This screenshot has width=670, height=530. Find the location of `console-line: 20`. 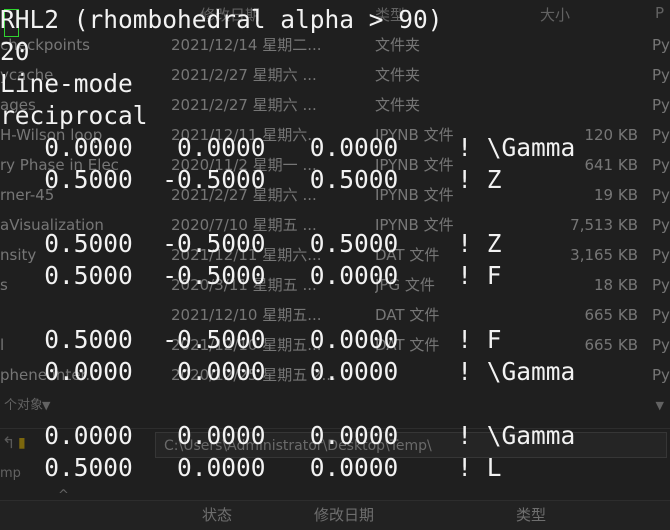

console-line: 20 is located at coordinates (15, 51).